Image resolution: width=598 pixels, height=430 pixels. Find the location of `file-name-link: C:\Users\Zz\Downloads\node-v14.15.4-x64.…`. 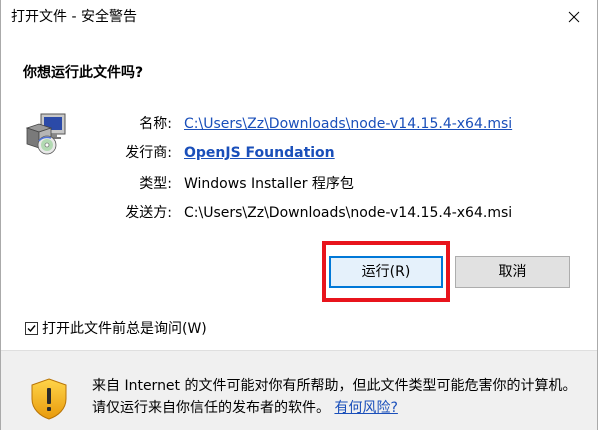

file-name-link: C:\Users\Zz\Downloads\node-v14.15.4-x64.… is located at coordinates (348, 124).